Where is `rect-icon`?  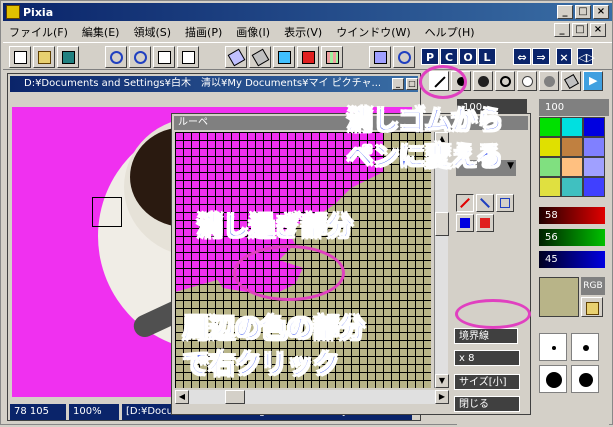
rect-icon is located at coordinates (505, 203).